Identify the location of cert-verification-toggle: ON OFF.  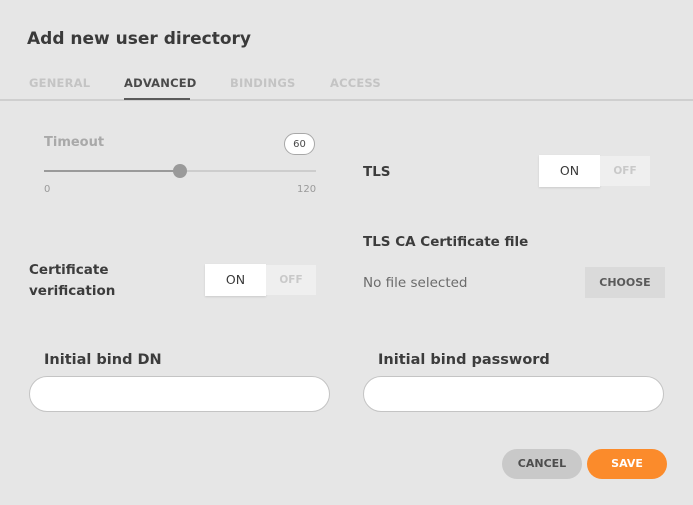
(260, 280).